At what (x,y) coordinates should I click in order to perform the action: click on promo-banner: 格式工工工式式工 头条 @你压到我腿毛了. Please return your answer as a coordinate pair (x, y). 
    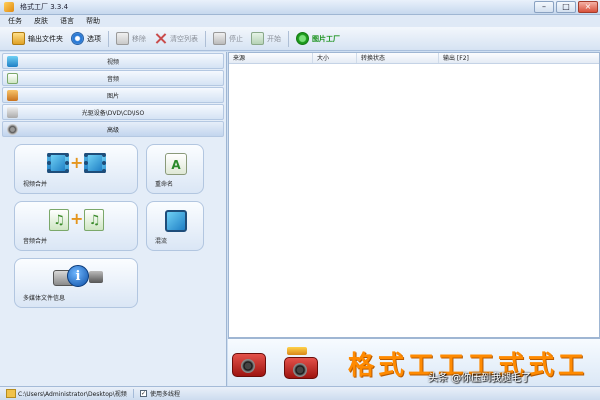
    Looking at the image, I should click on (414, 362).